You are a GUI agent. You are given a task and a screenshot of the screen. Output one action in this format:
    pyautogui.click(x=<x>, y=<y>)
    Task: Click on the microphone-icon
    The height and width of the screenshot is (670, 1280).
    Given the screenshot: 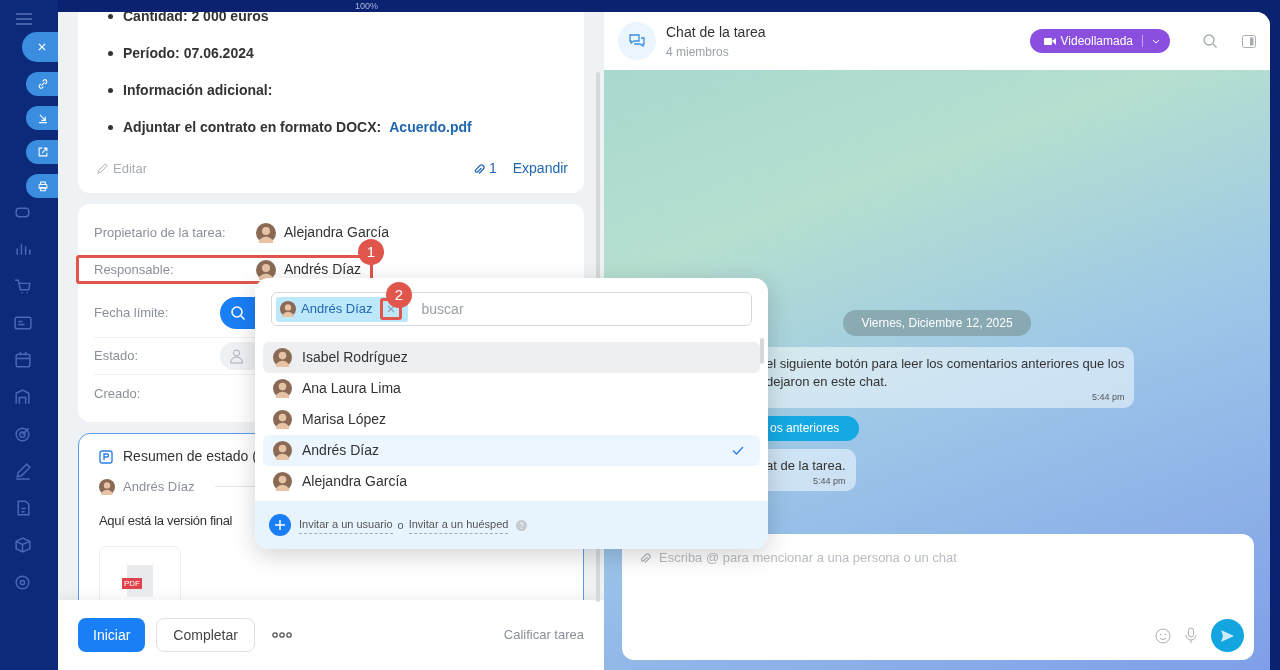 What is the action you would take?
    pyautogui.click(x=1191, y=635)
    